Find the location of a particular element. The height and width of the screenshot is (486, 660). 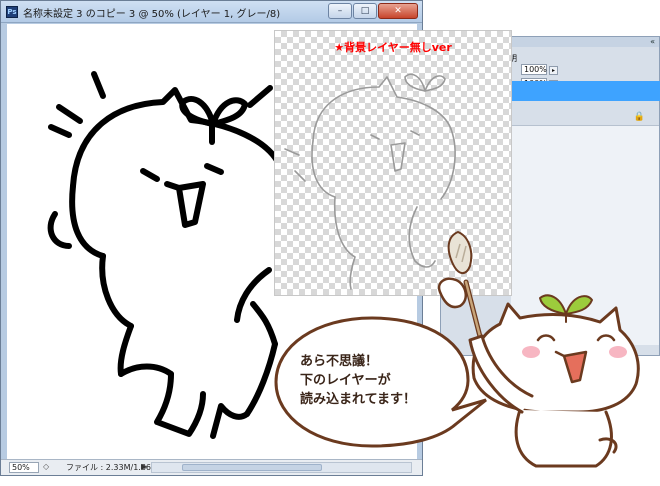

bubble-line-1: あら不思議！ is located at coordinates (339, 361).